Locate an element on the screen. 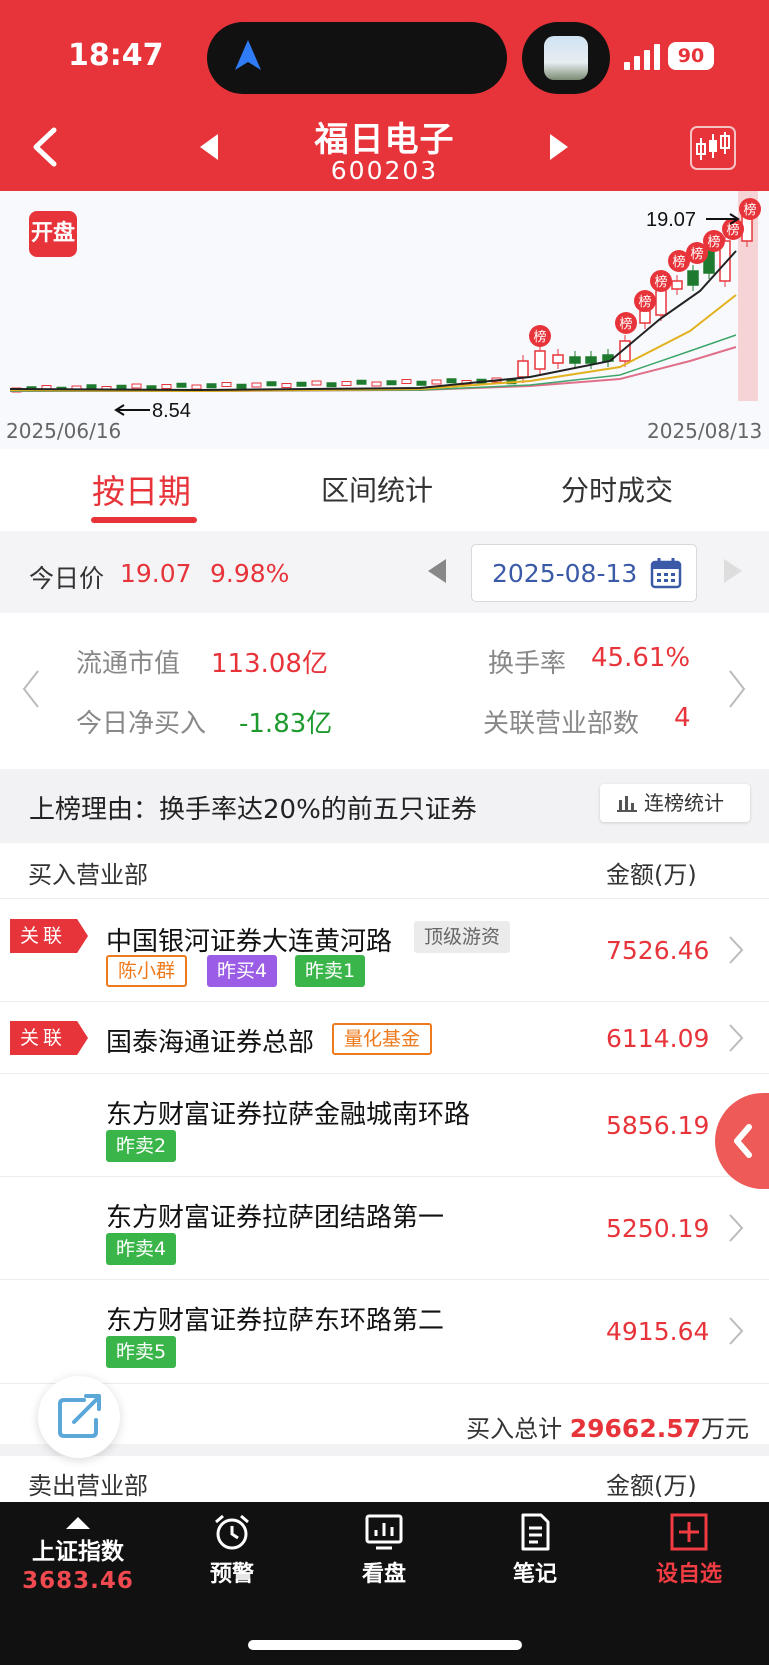  tab-by-date: 按日期 is located at coordinates (141, 489).